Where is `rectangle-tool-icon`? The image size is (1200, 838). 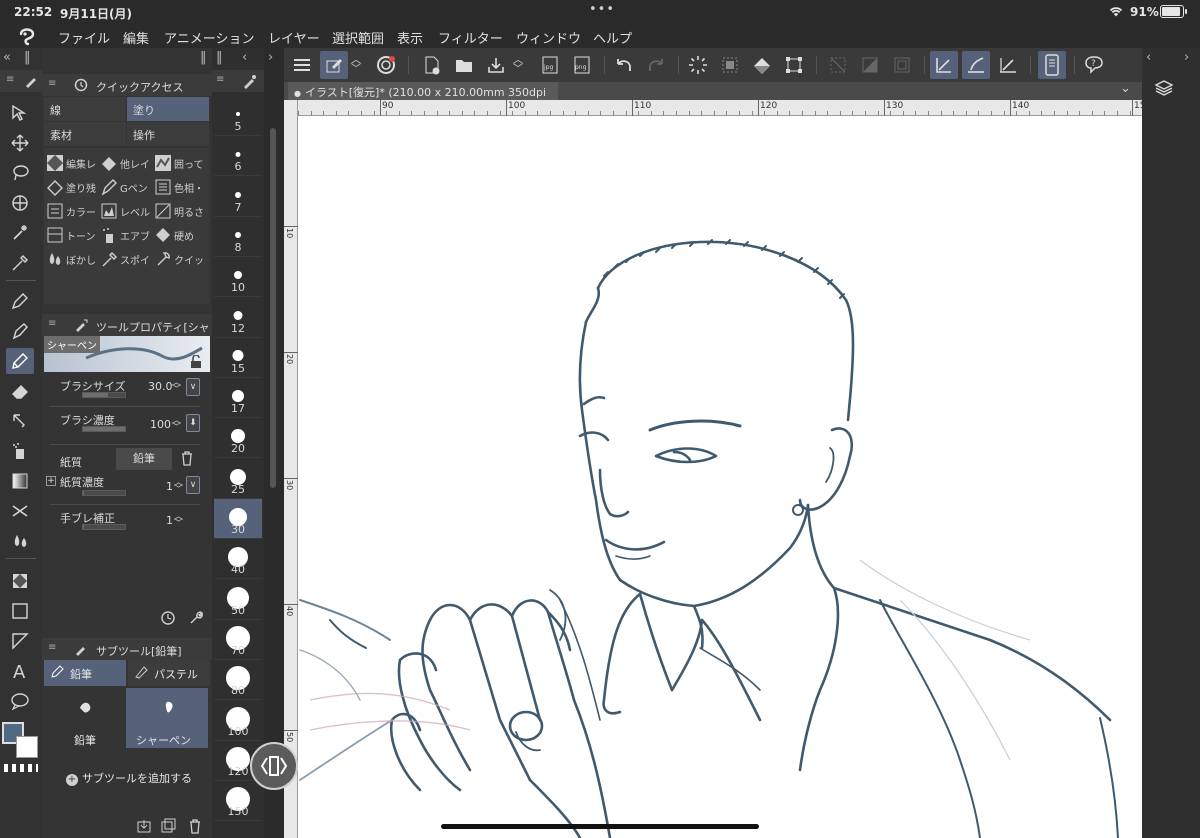 rectangle-tool-icon is located at coordinates (20, 611).